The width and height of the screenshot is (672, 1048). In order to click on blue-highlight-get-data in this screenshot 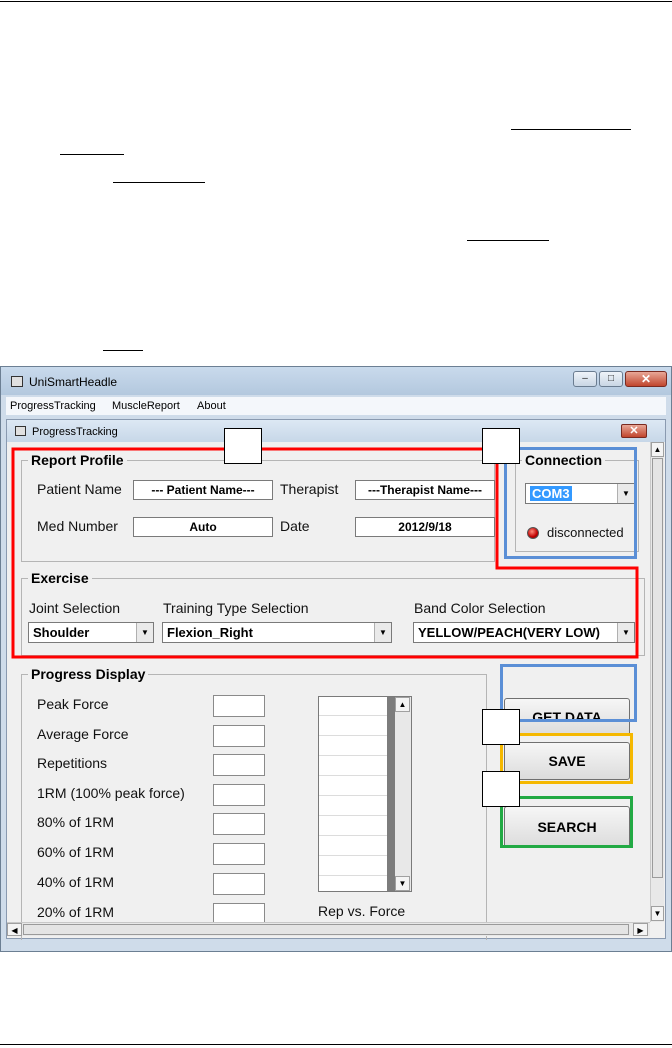, I will do `click(568, 693)`.